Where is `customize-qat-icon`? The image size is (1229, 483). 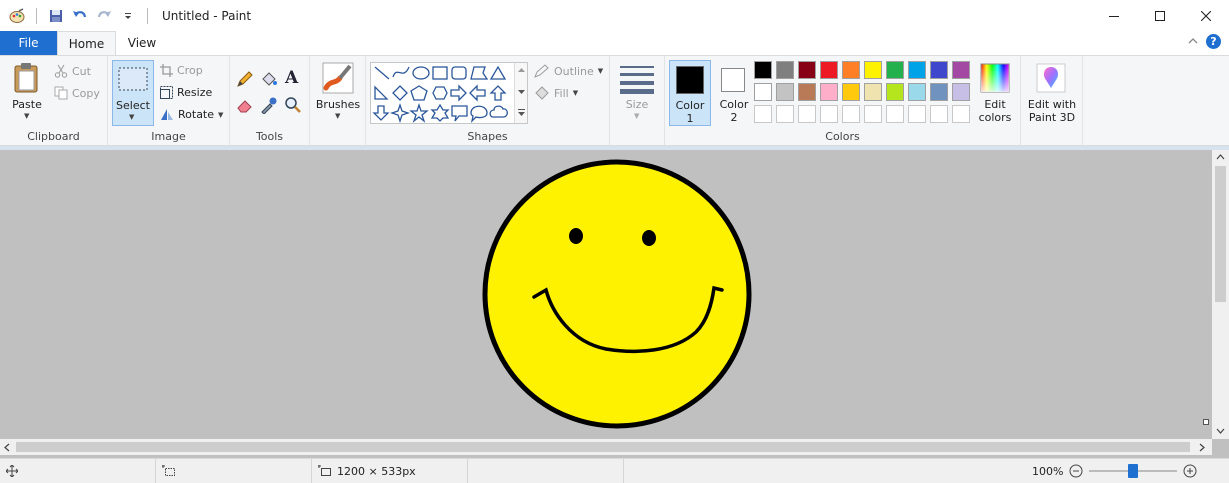 customize-qat-icon is located at coordinates (128, 16).